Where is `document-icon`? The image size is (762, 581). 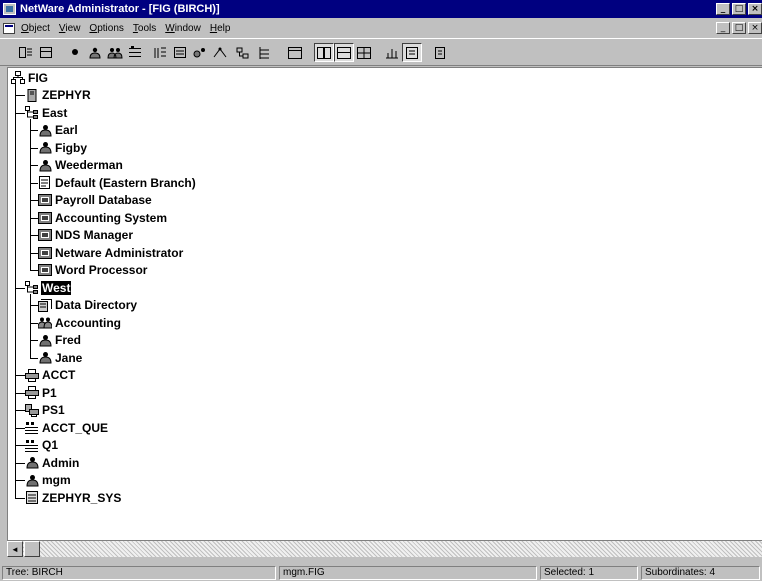
document-icon is located at coordinates (9, 28).